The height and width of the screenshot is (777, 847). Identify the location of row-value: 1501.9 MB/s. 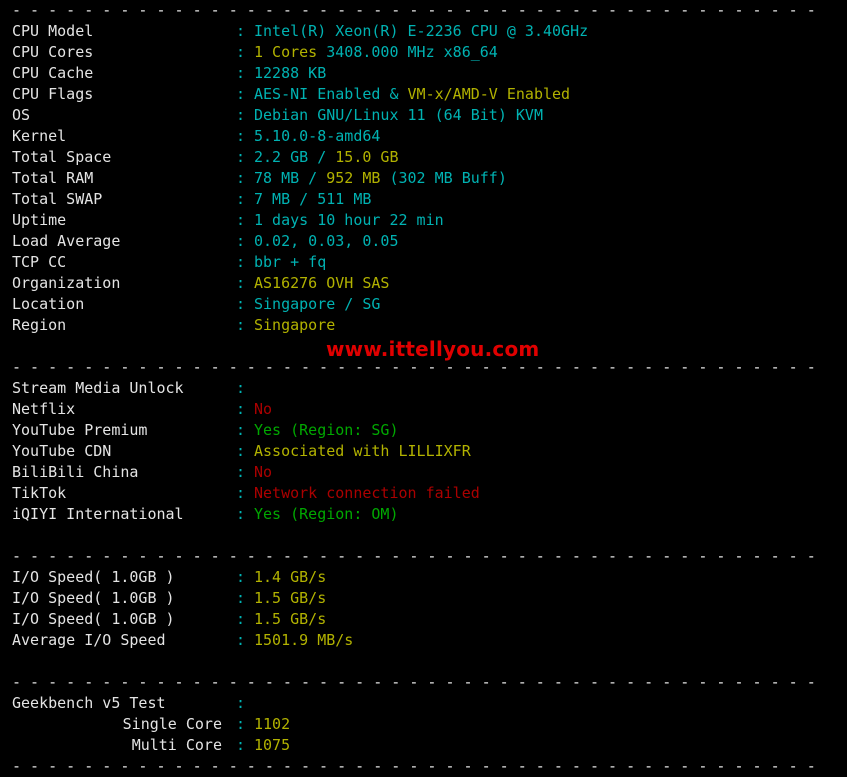
(303, 640).